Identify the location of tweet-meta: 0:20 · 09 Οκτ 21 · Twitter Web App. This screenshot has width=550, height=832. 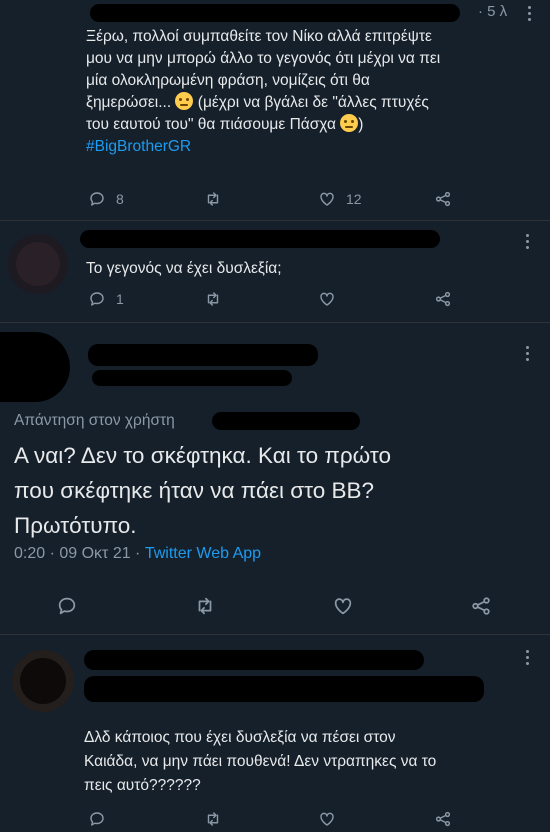
(137, 554).